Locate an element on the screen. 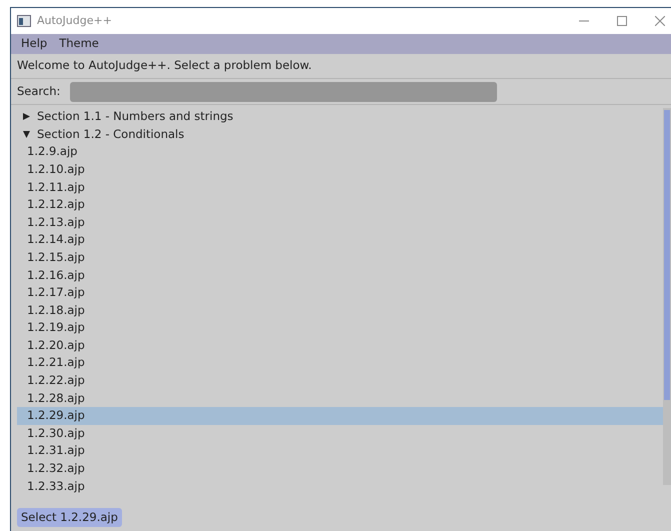  file-item: 1.2.32.ajp is located at coordinates (340, 469).